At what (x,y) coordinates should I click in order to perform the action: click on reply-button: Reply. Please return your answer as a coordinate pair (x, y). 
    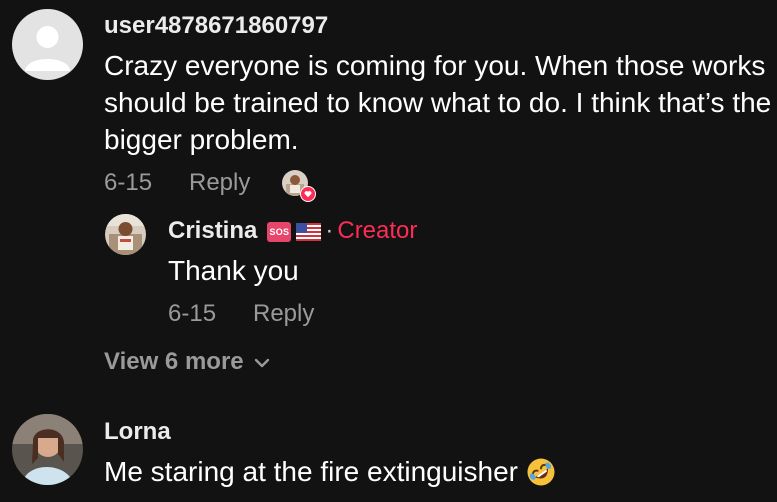
    Looking at the image, I should click on (219, 183).